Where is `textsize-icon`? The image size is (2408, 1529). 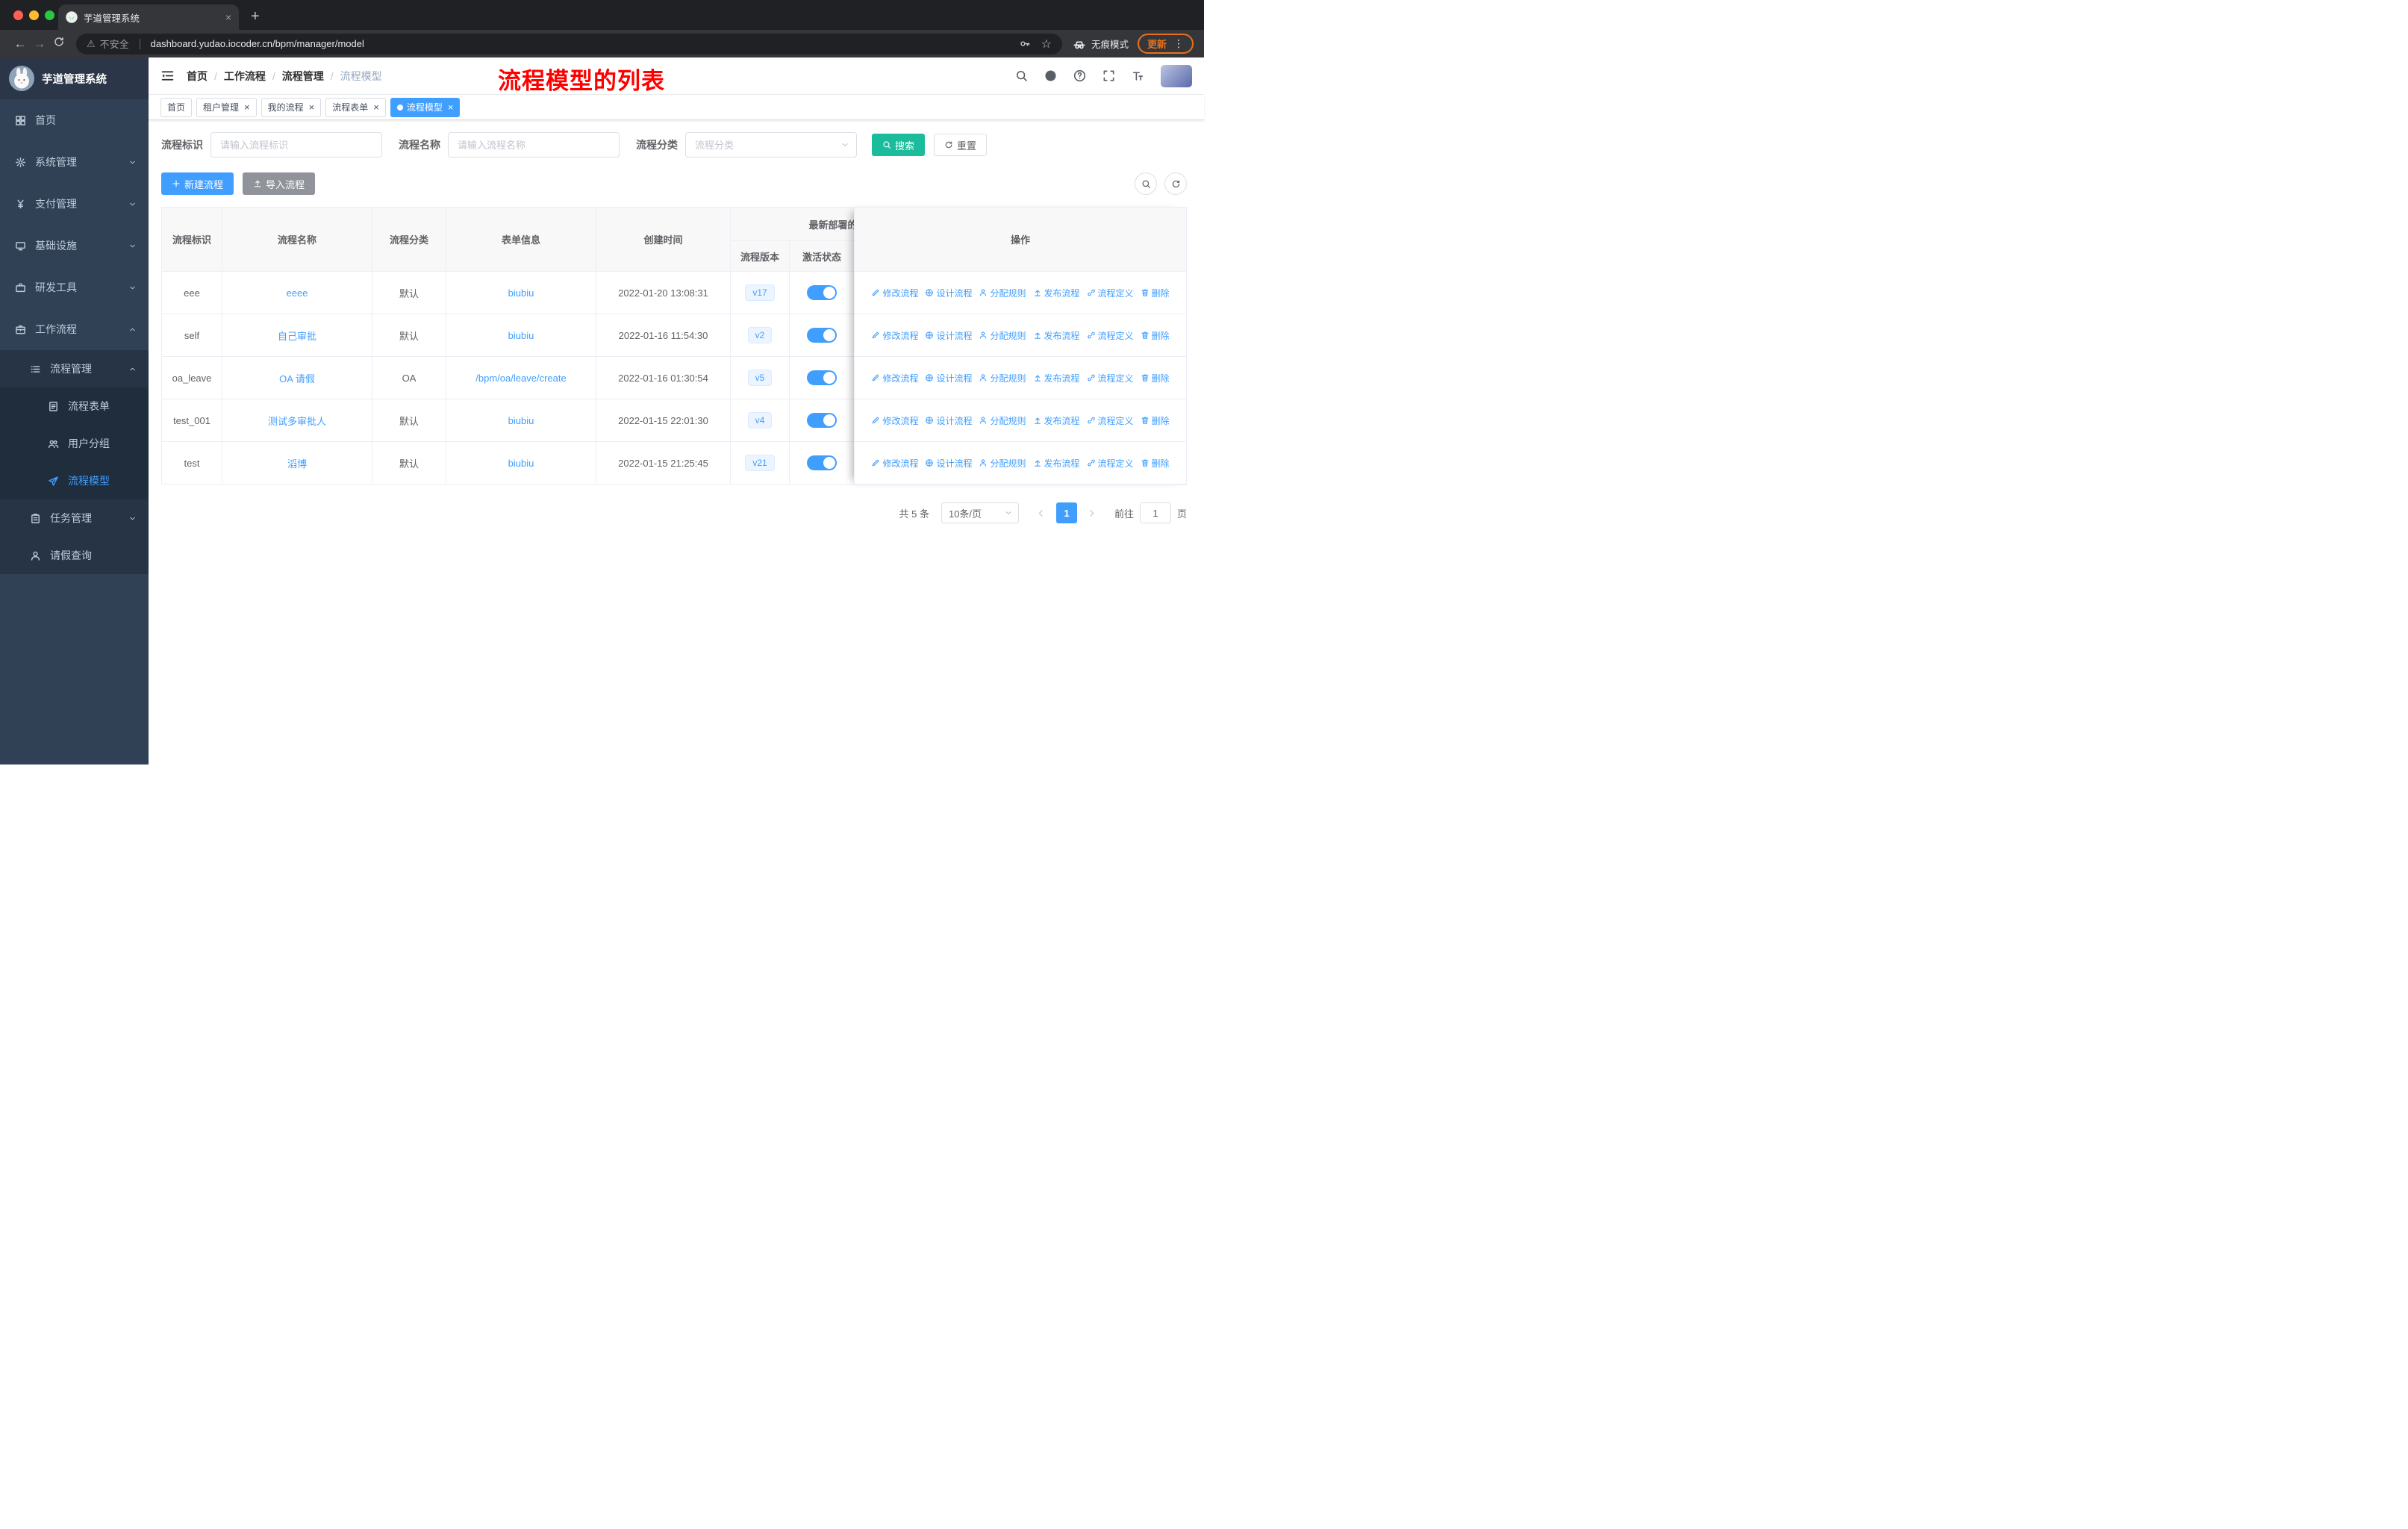
textsize-icon is located at coordinates (1138, 76).